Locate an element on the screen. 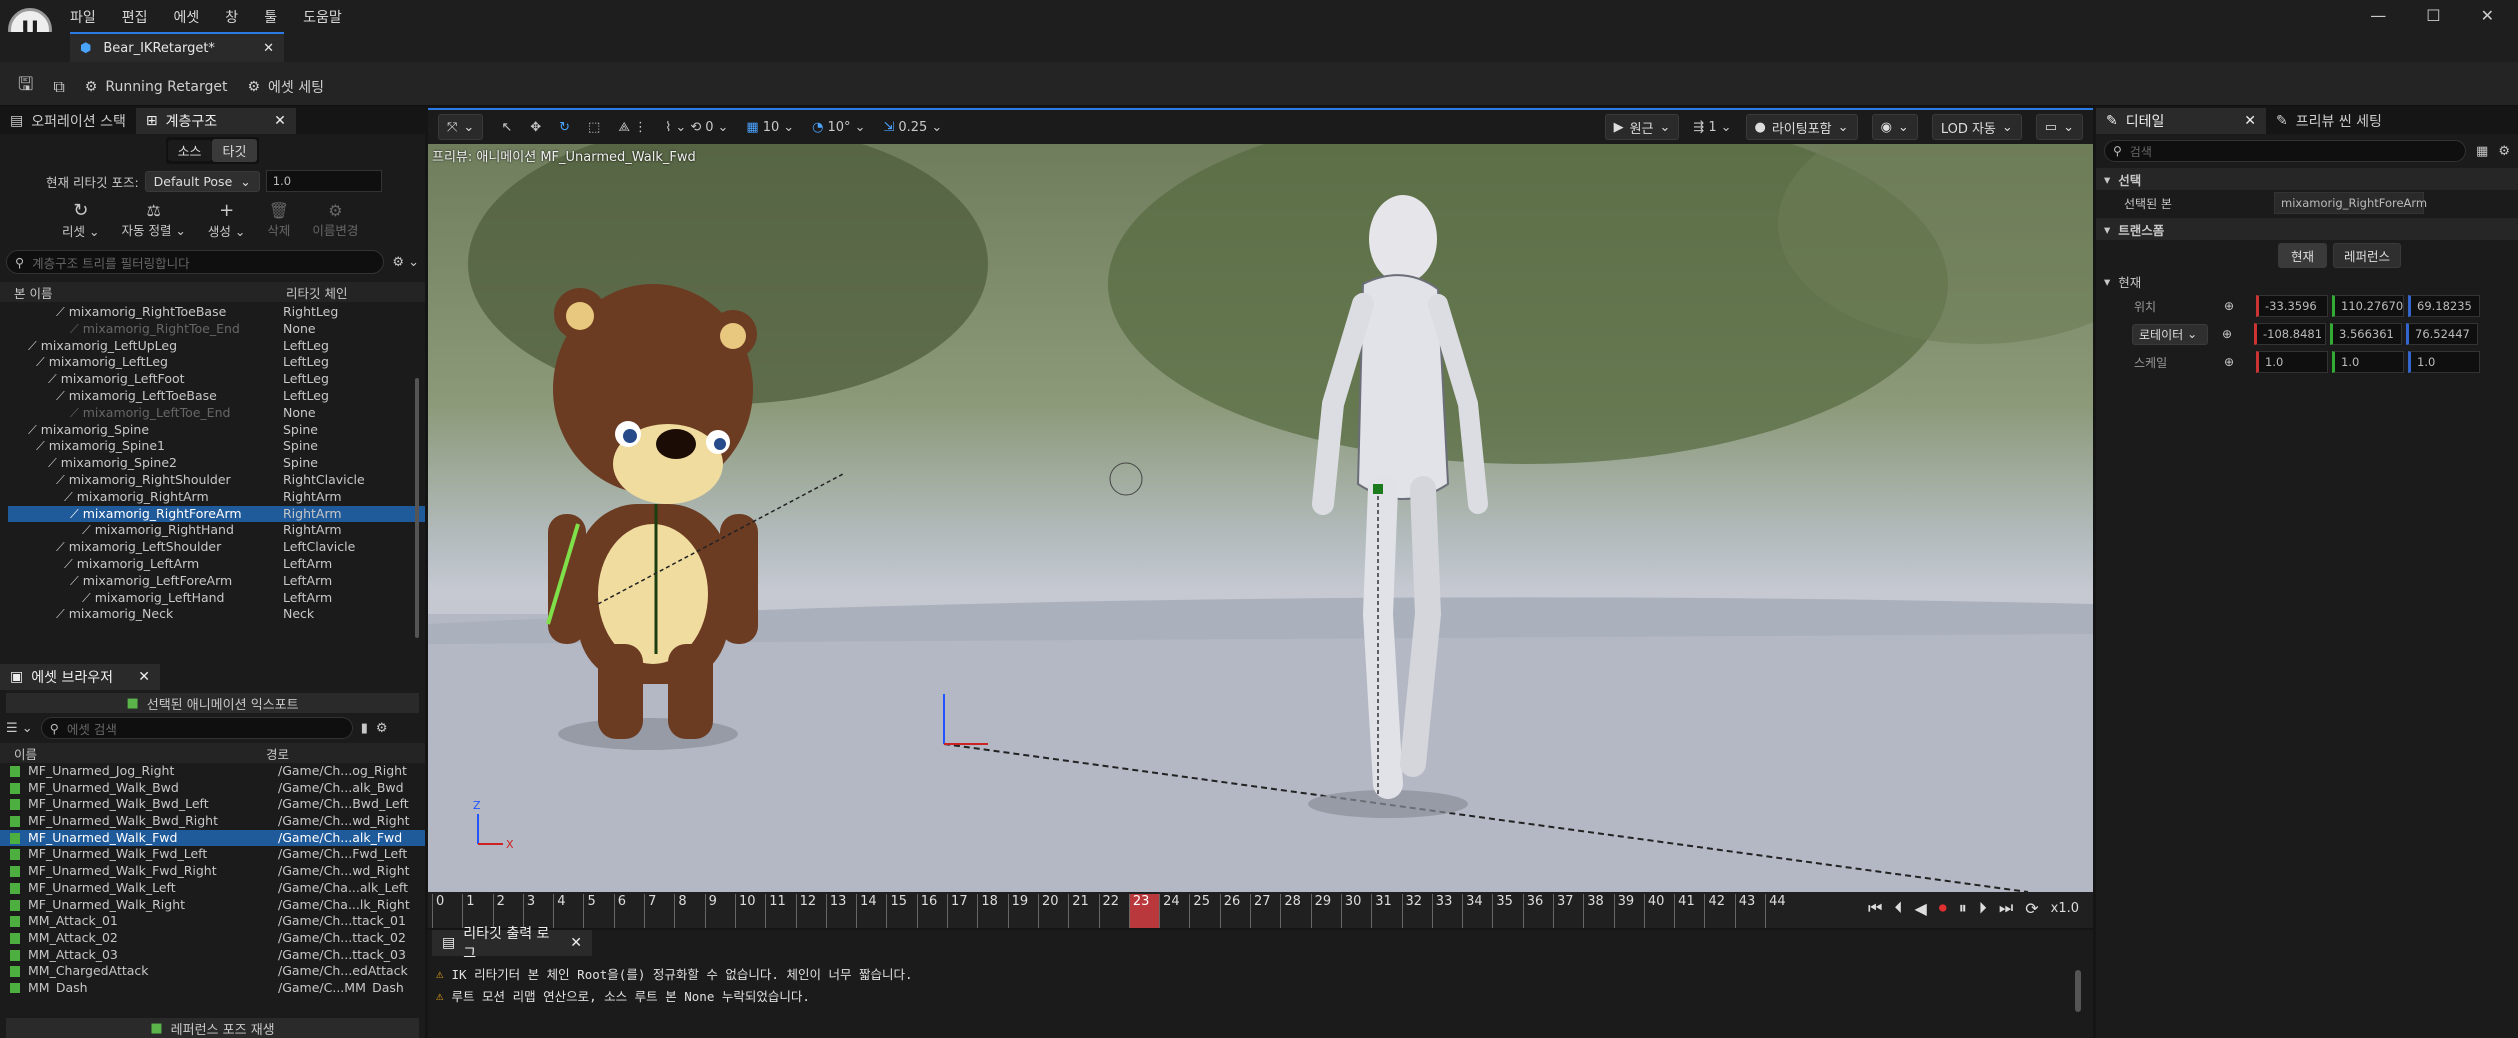  asset-row: MM_ChargedAttack/Game/Ch...edAttack is located at coordinates (212, 971).